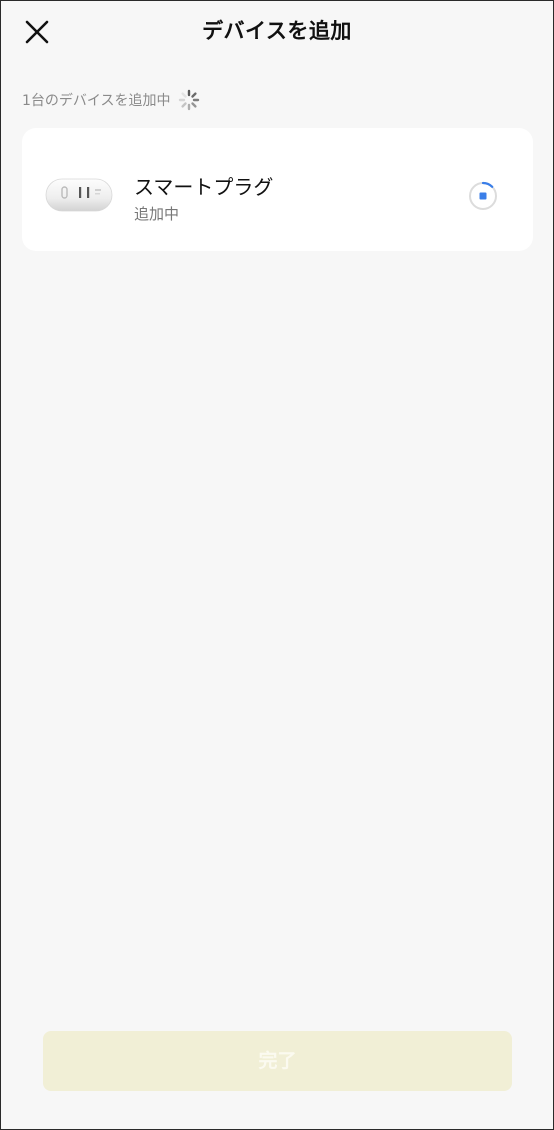 The width and height of the screenshot is (554, 1130). Describe the element at coordinates (483, 195) in the screenshot. I see `progress-icon` at that location.